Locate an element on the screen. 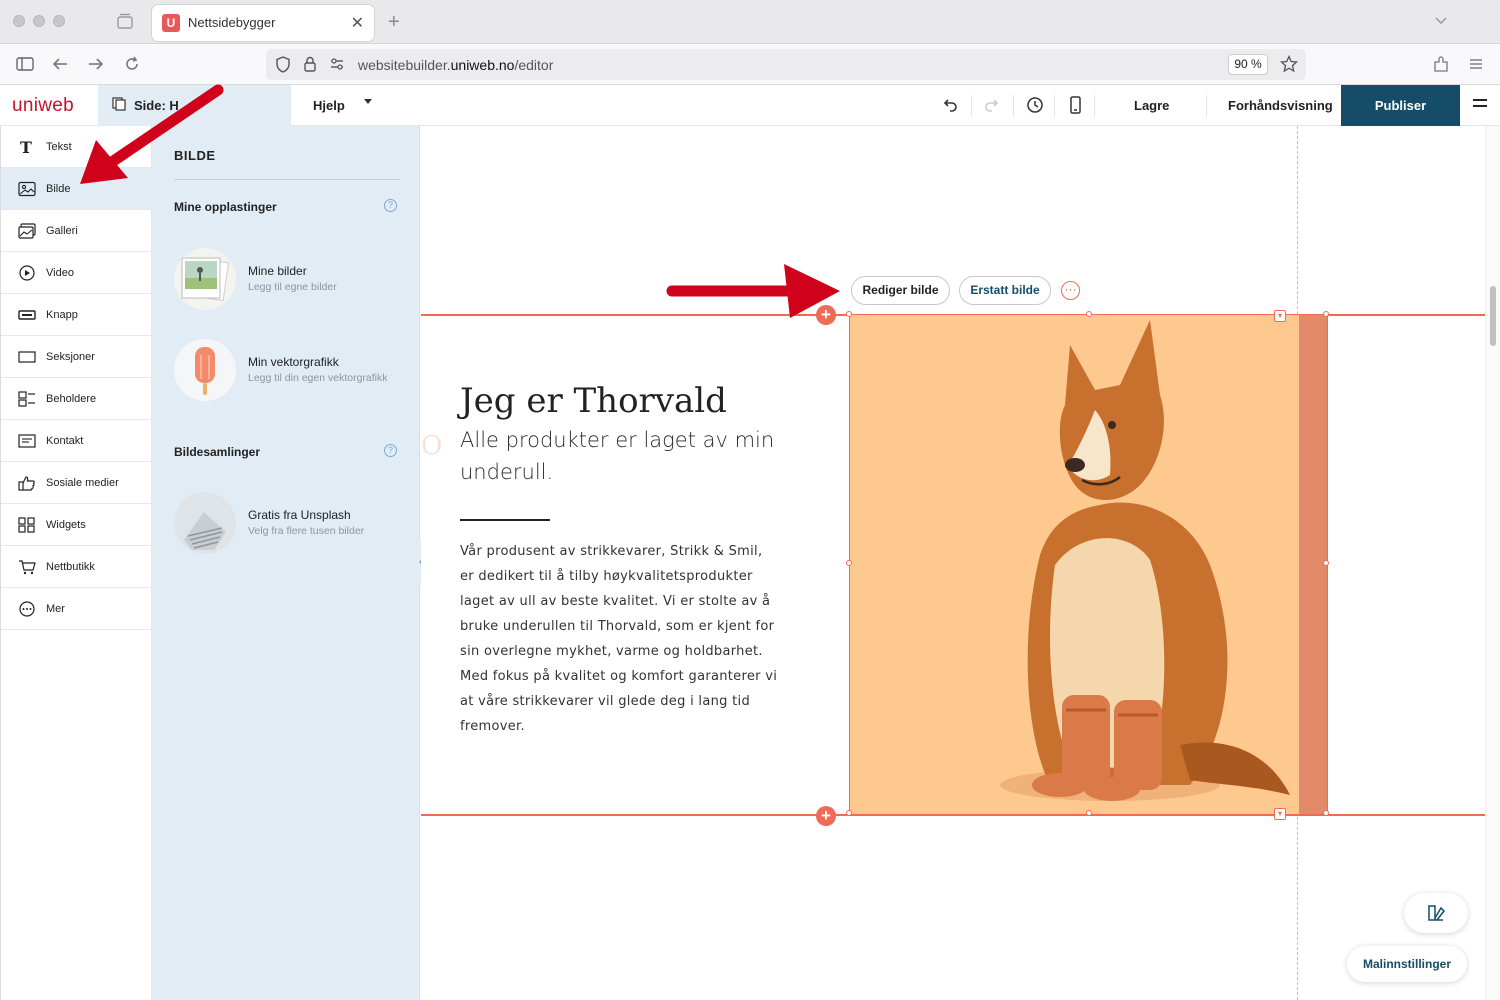  extensions-icon is located at coordinates (1441, 64).